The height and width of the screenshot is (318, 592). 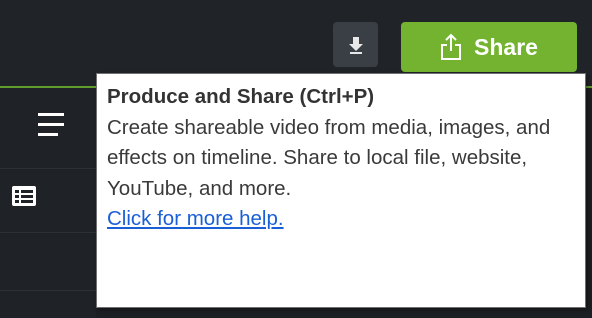 I want to click on hamburger-menu-icon, so click(x=52, y=125).